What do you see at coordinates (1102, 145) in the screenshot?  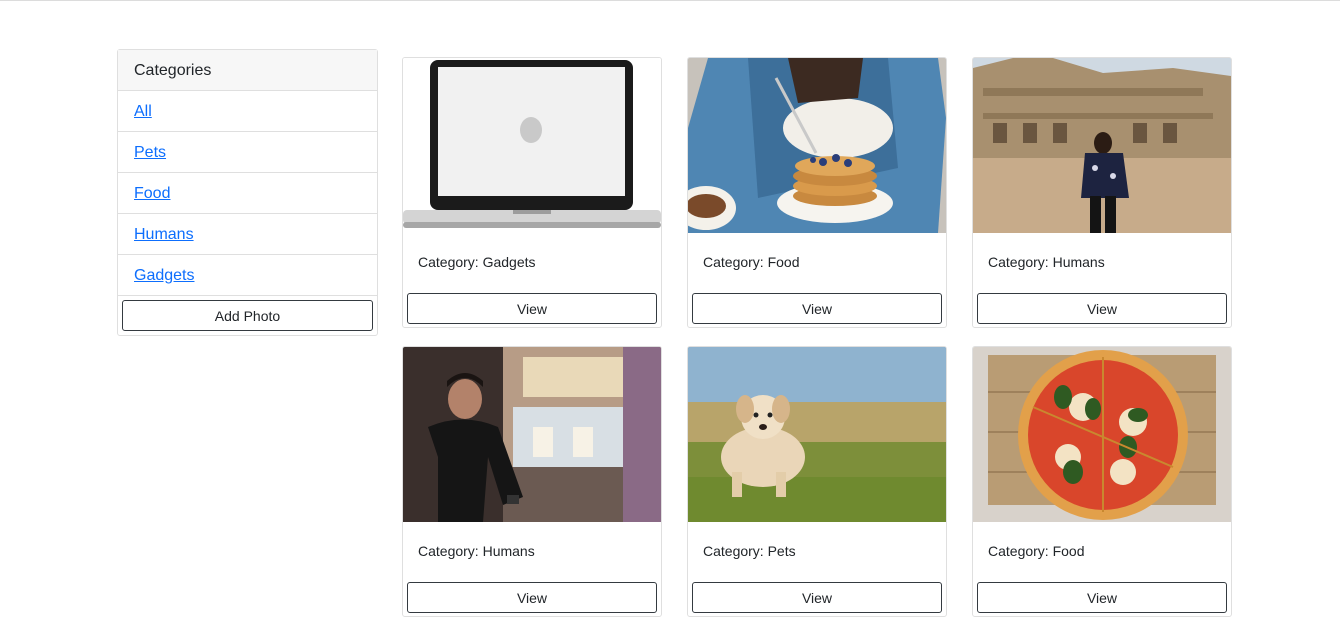 I see `woman-at-fort-photo` at bounding box center [1102, 145].